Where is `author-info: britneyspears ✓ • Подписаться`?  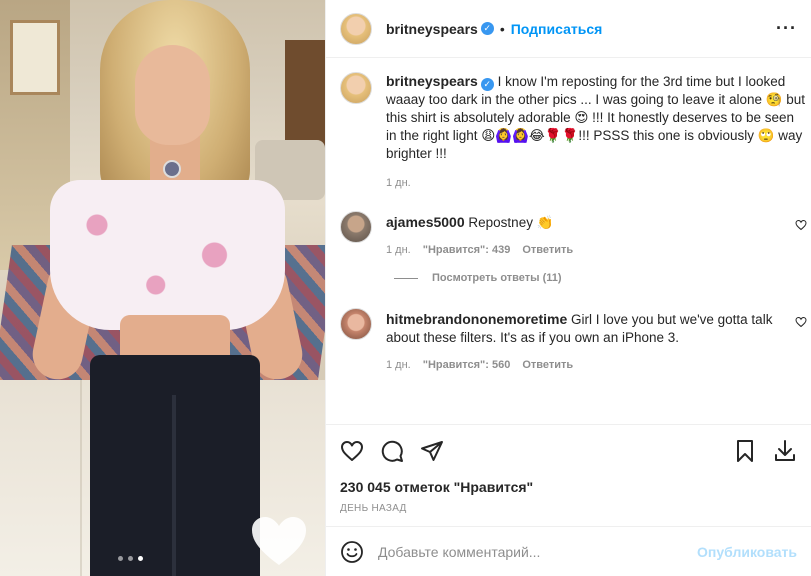 author-info: britneyspears ✓ • Подписаться is located at coordinates (494, 29).